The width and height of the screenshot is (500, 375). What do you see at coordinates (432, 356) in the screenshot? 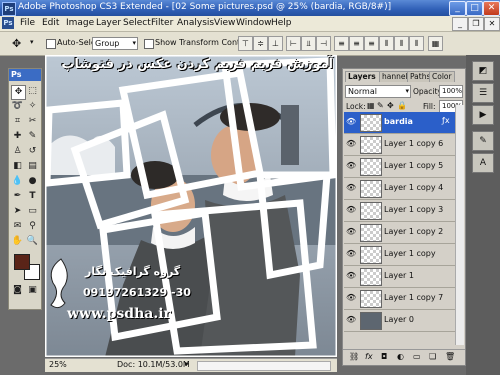
I see `new-layer-icon: ❏` at bounding box center [432, 356].